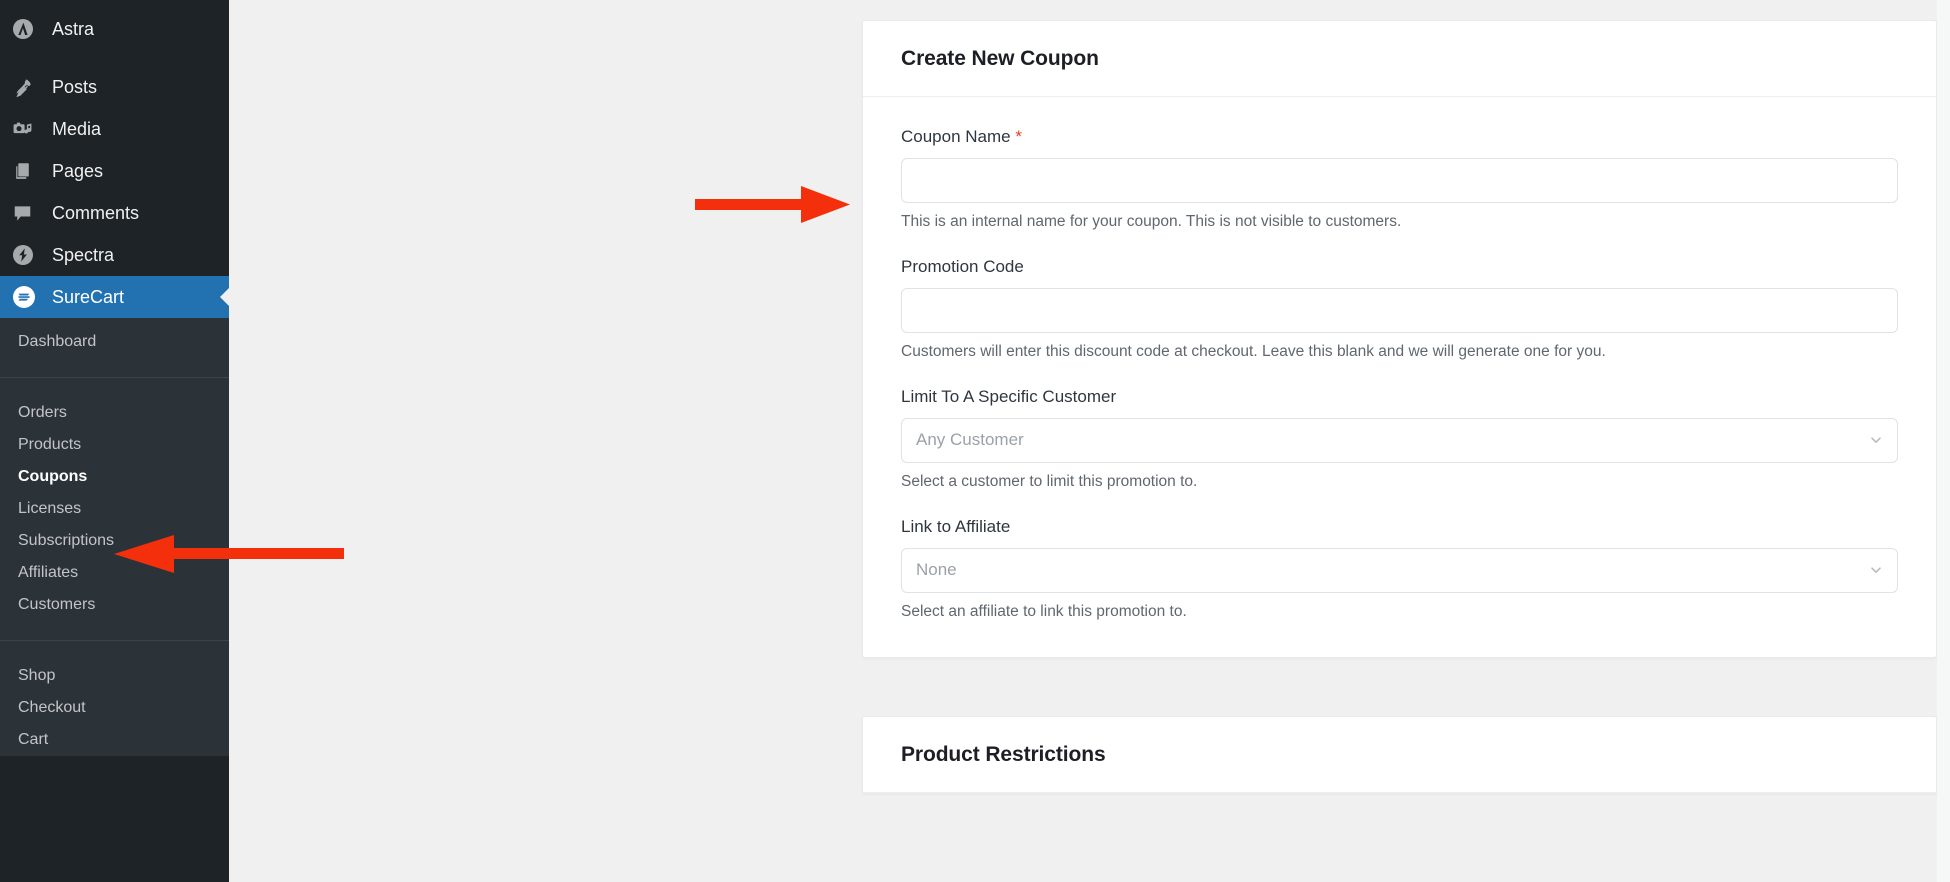  What do you see at coordinates (52, 707) in the screenshot?
I see `sidebar-subitem-label: Checkout` at bounding box center [52, 707].